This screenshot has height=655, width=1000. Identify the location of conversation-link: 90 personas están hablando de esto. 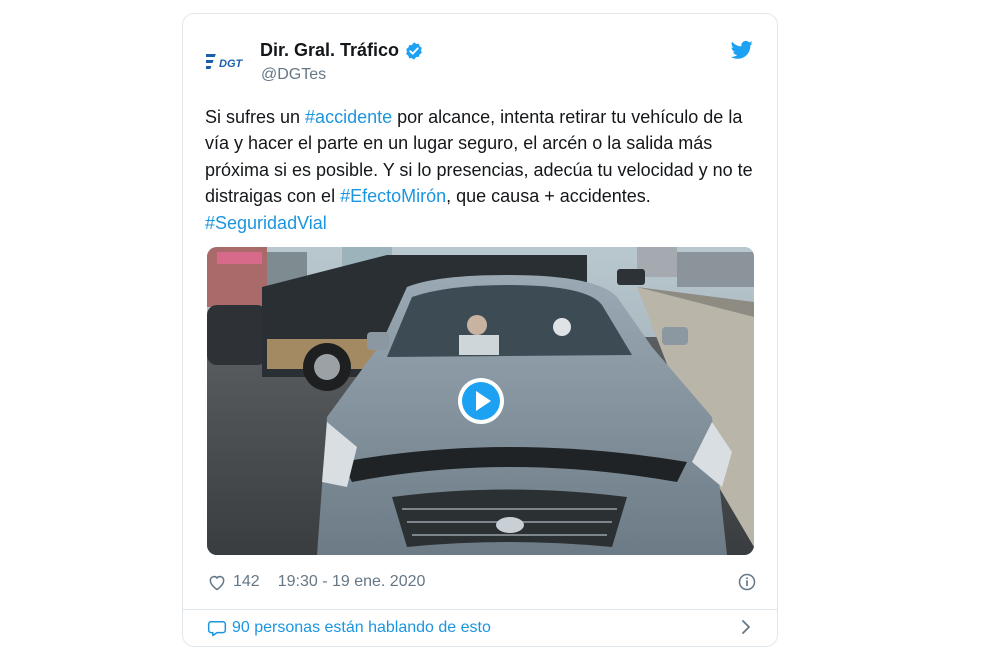
(482, 628).